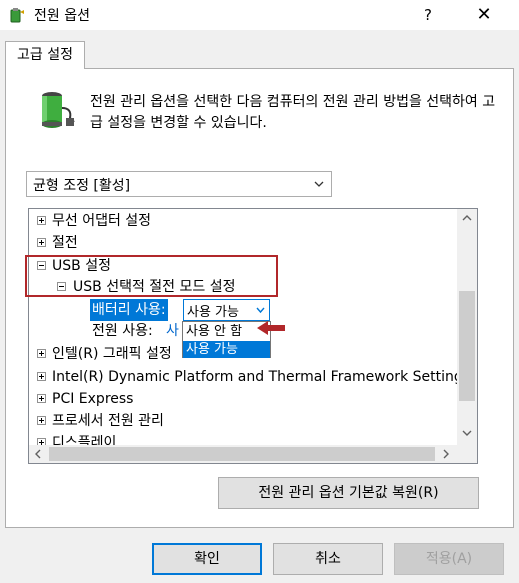  Describe the element at coordinates (348, 493) in the screenshot. I see `restore-defaults-button: 전원 관리 옵션 기본값 복원(R)` at that location.